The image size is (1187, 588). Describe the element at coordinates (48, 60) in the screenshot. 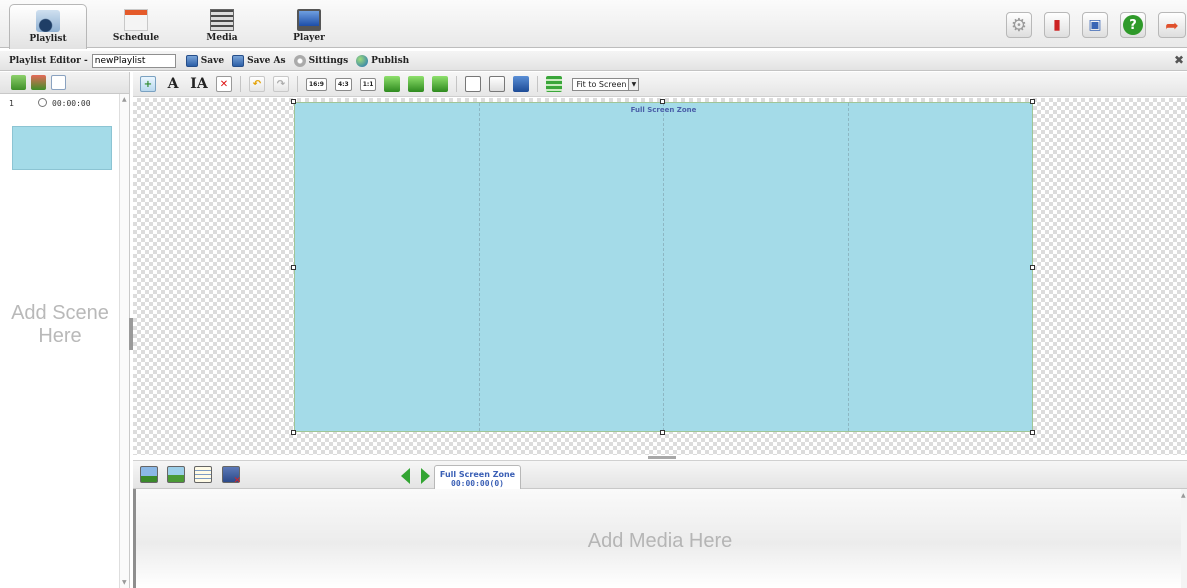

I see `playlist-editor-title: Playlist Editor -` at that location.